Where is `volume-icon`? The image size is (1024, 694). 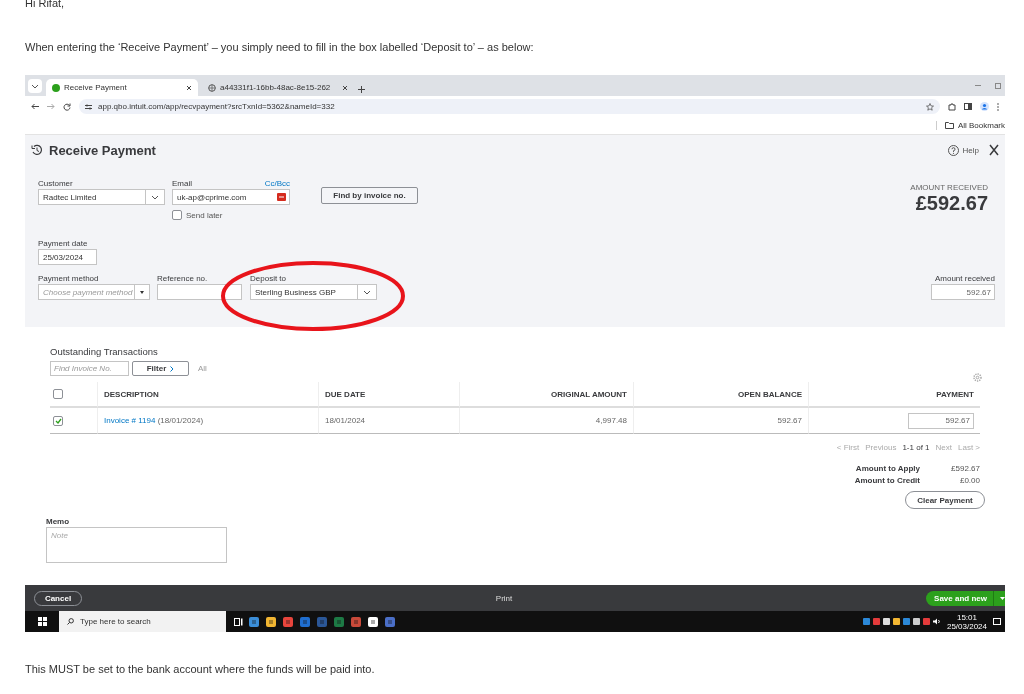
volume-icon is located at coordinates (936, 621).